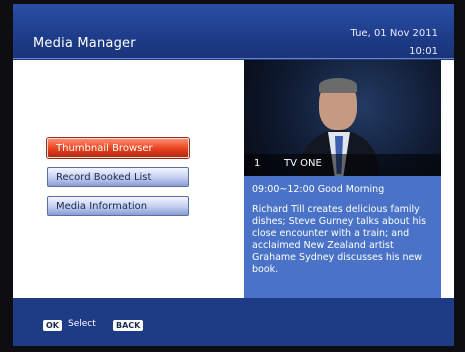 This screenshot has width=465, height=352. I want to click on date-display: Tue, 01 Nov 2011, so click(394, 33).